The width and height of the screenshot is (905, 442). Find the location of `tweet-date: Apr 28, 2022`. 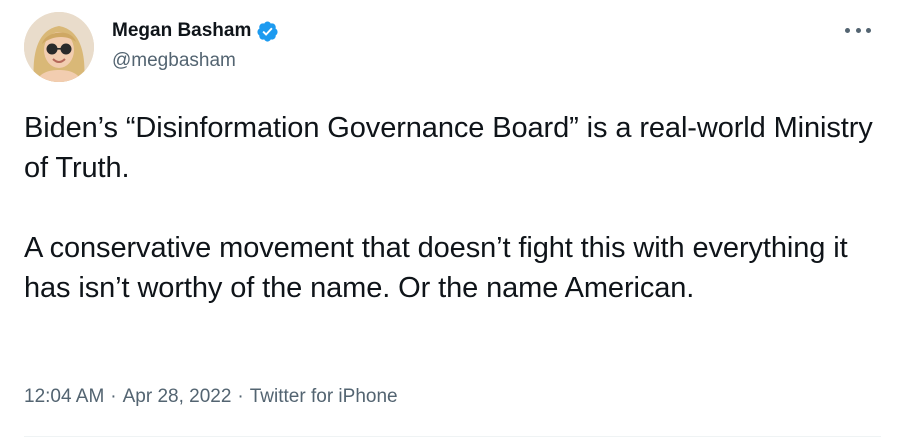

tweet-date: Apr 28, 2022 is located at coordinates (177, 397).